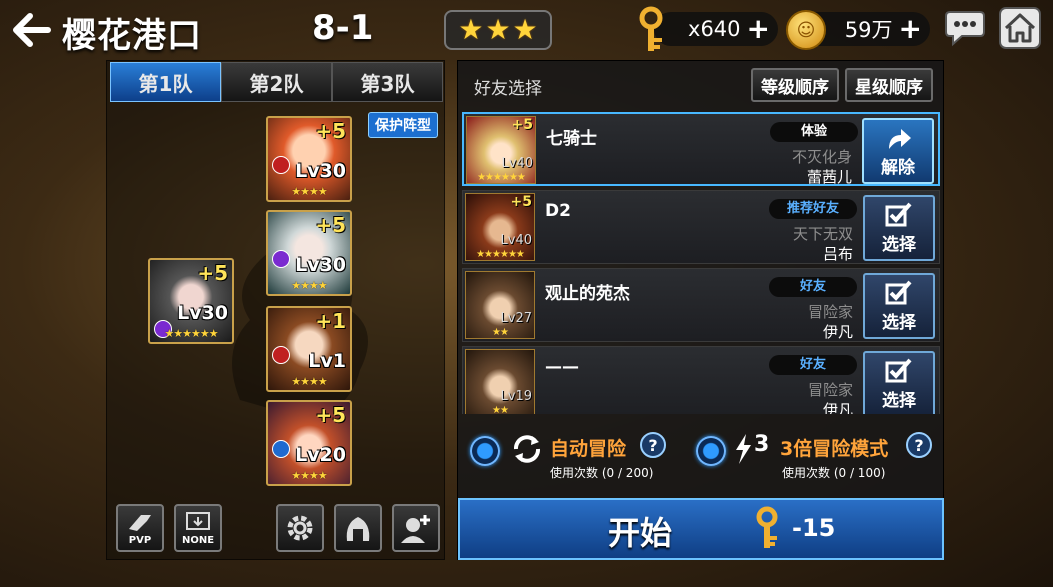 The height and width of the screenshot is (587, 1053). I want to click on hero-stars: ★★★★★★, so click(191, 333).